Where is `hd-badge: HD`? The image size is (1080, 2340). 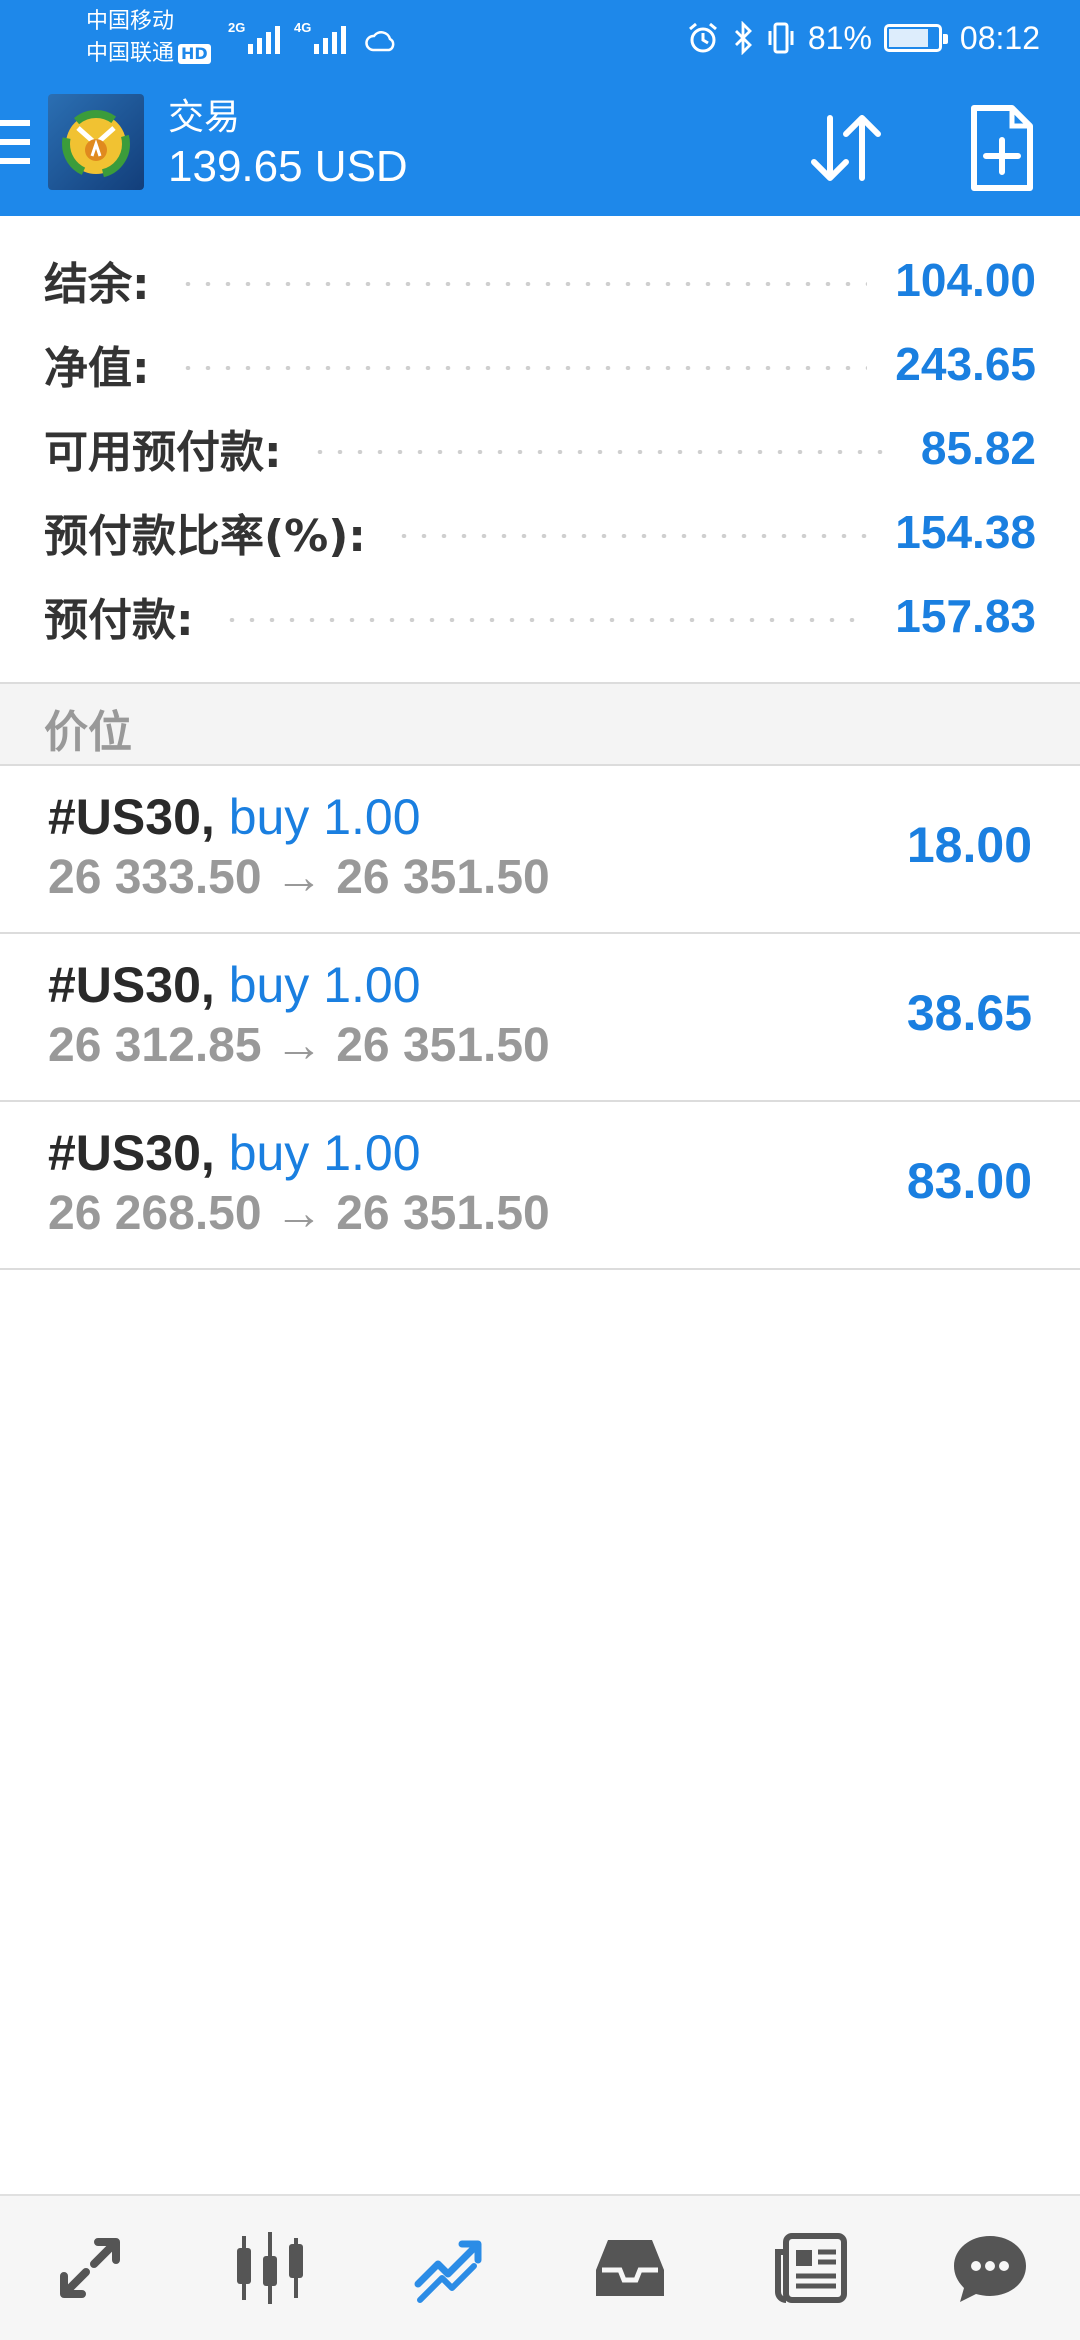
hd-badge: HD is located at coordinates (194, 54).